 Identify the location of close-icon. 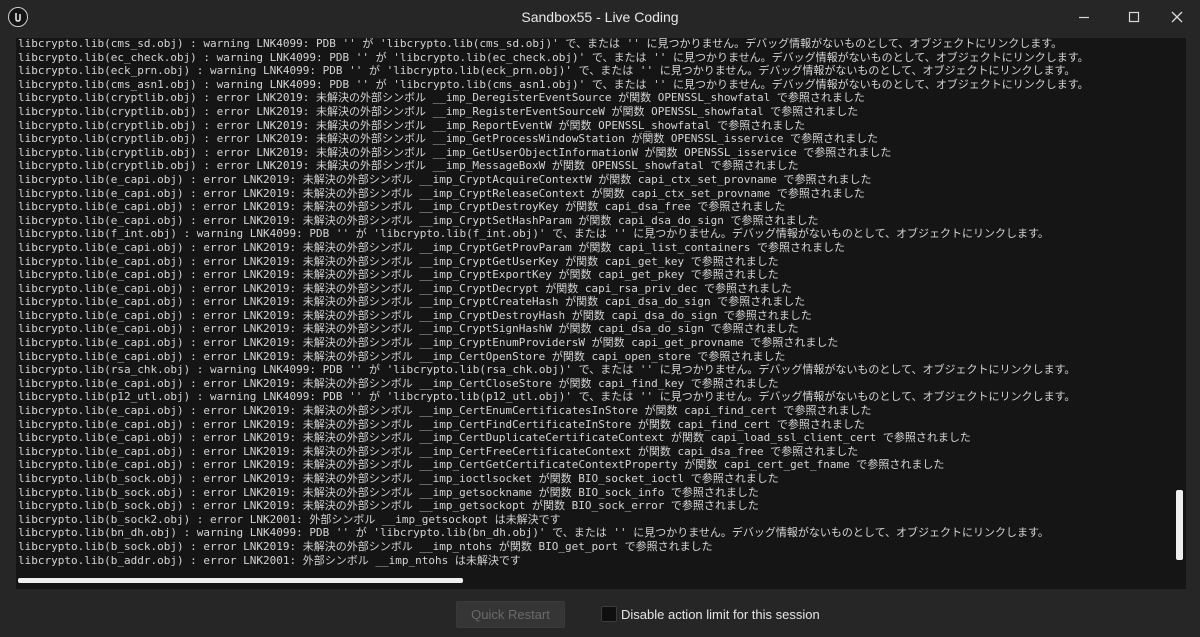
(1177, 17).